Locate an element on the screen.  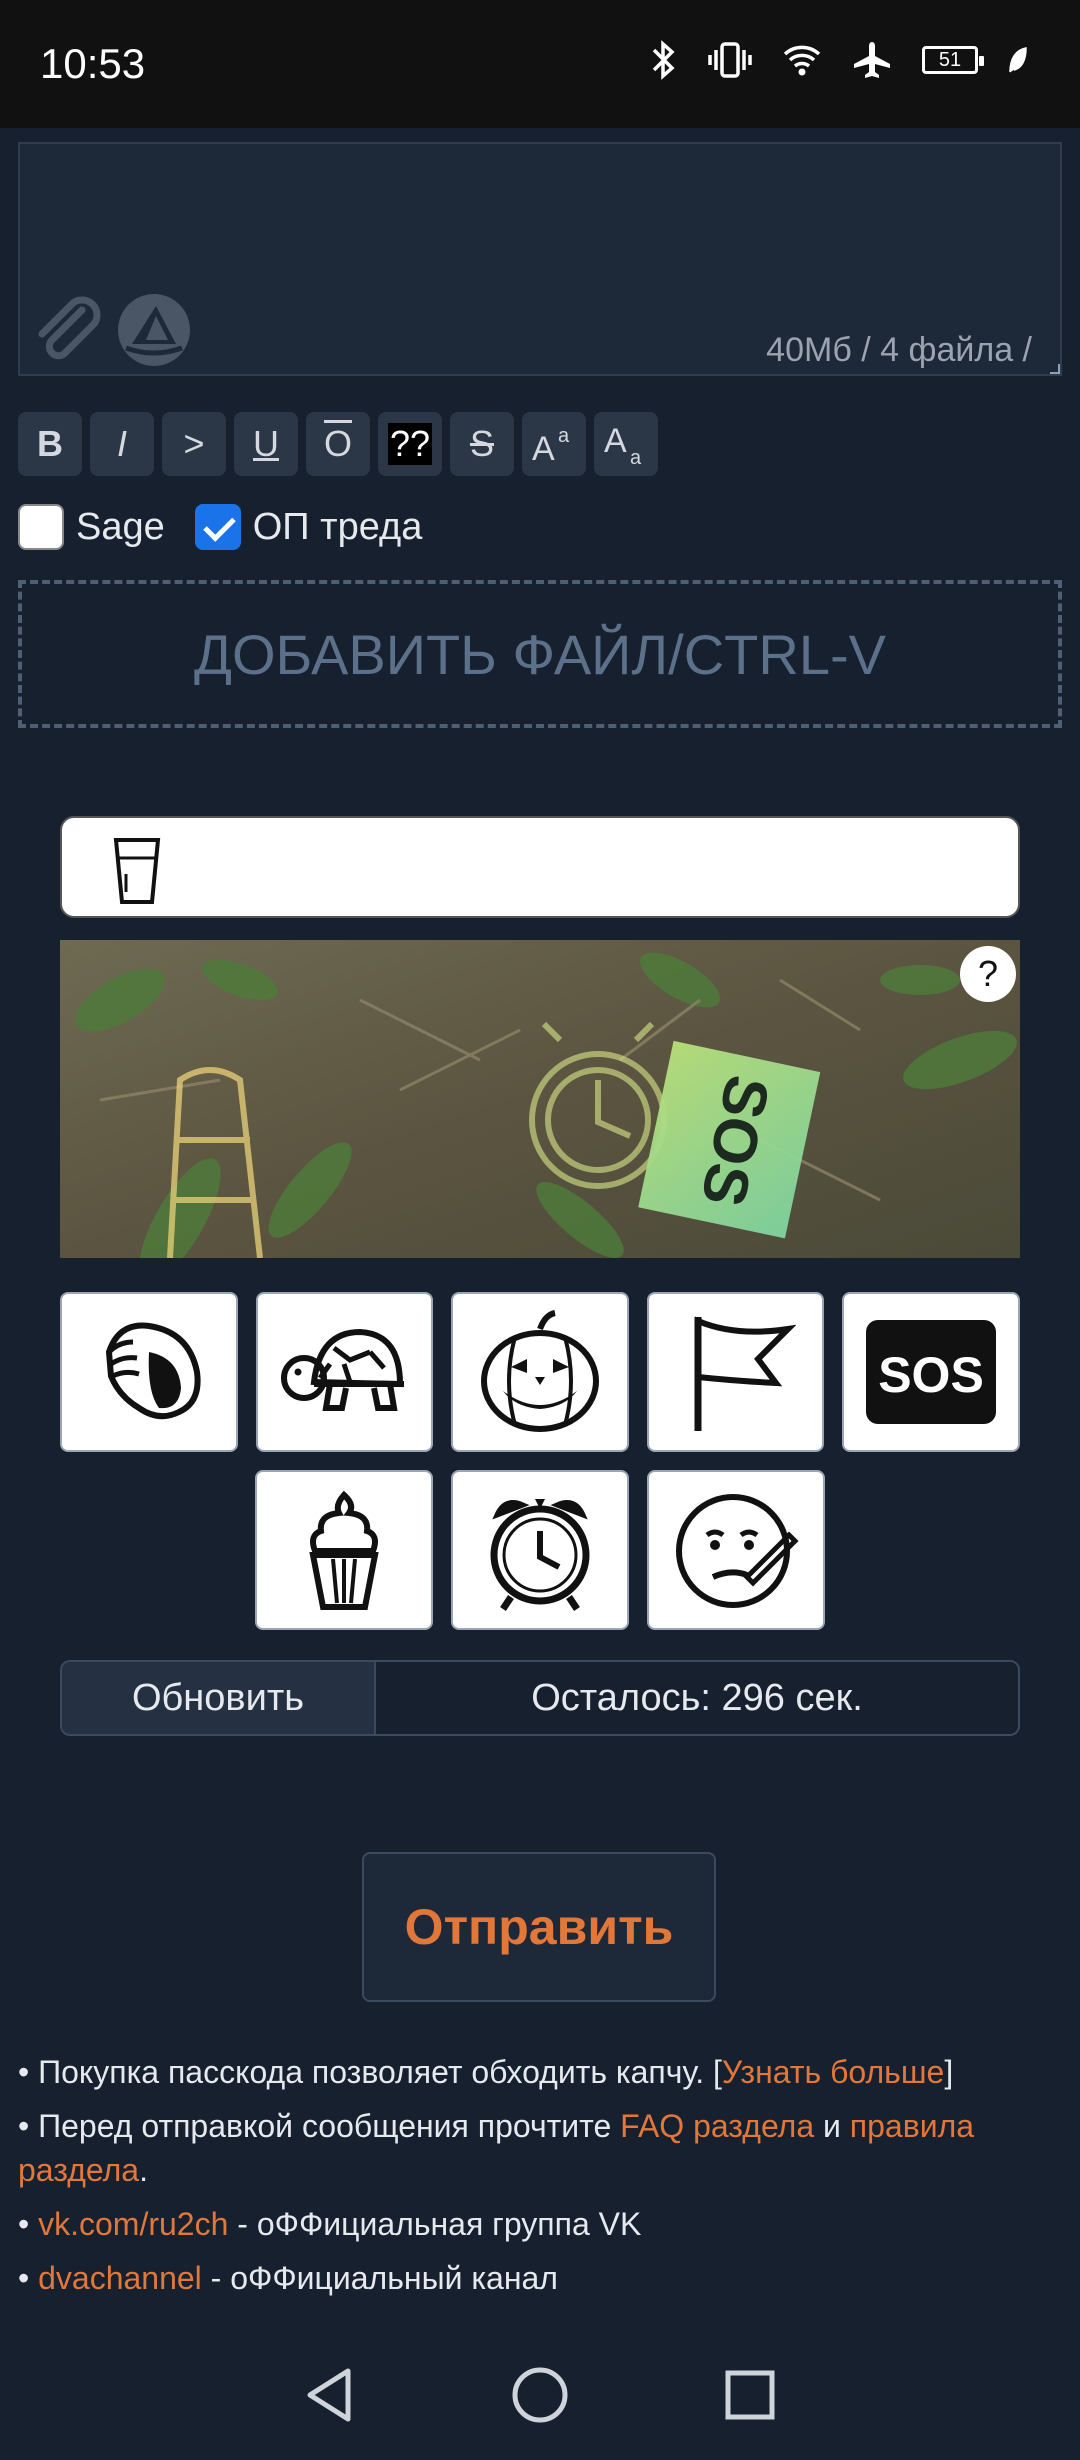
underline-button: U is located at coordinates (266, 444).